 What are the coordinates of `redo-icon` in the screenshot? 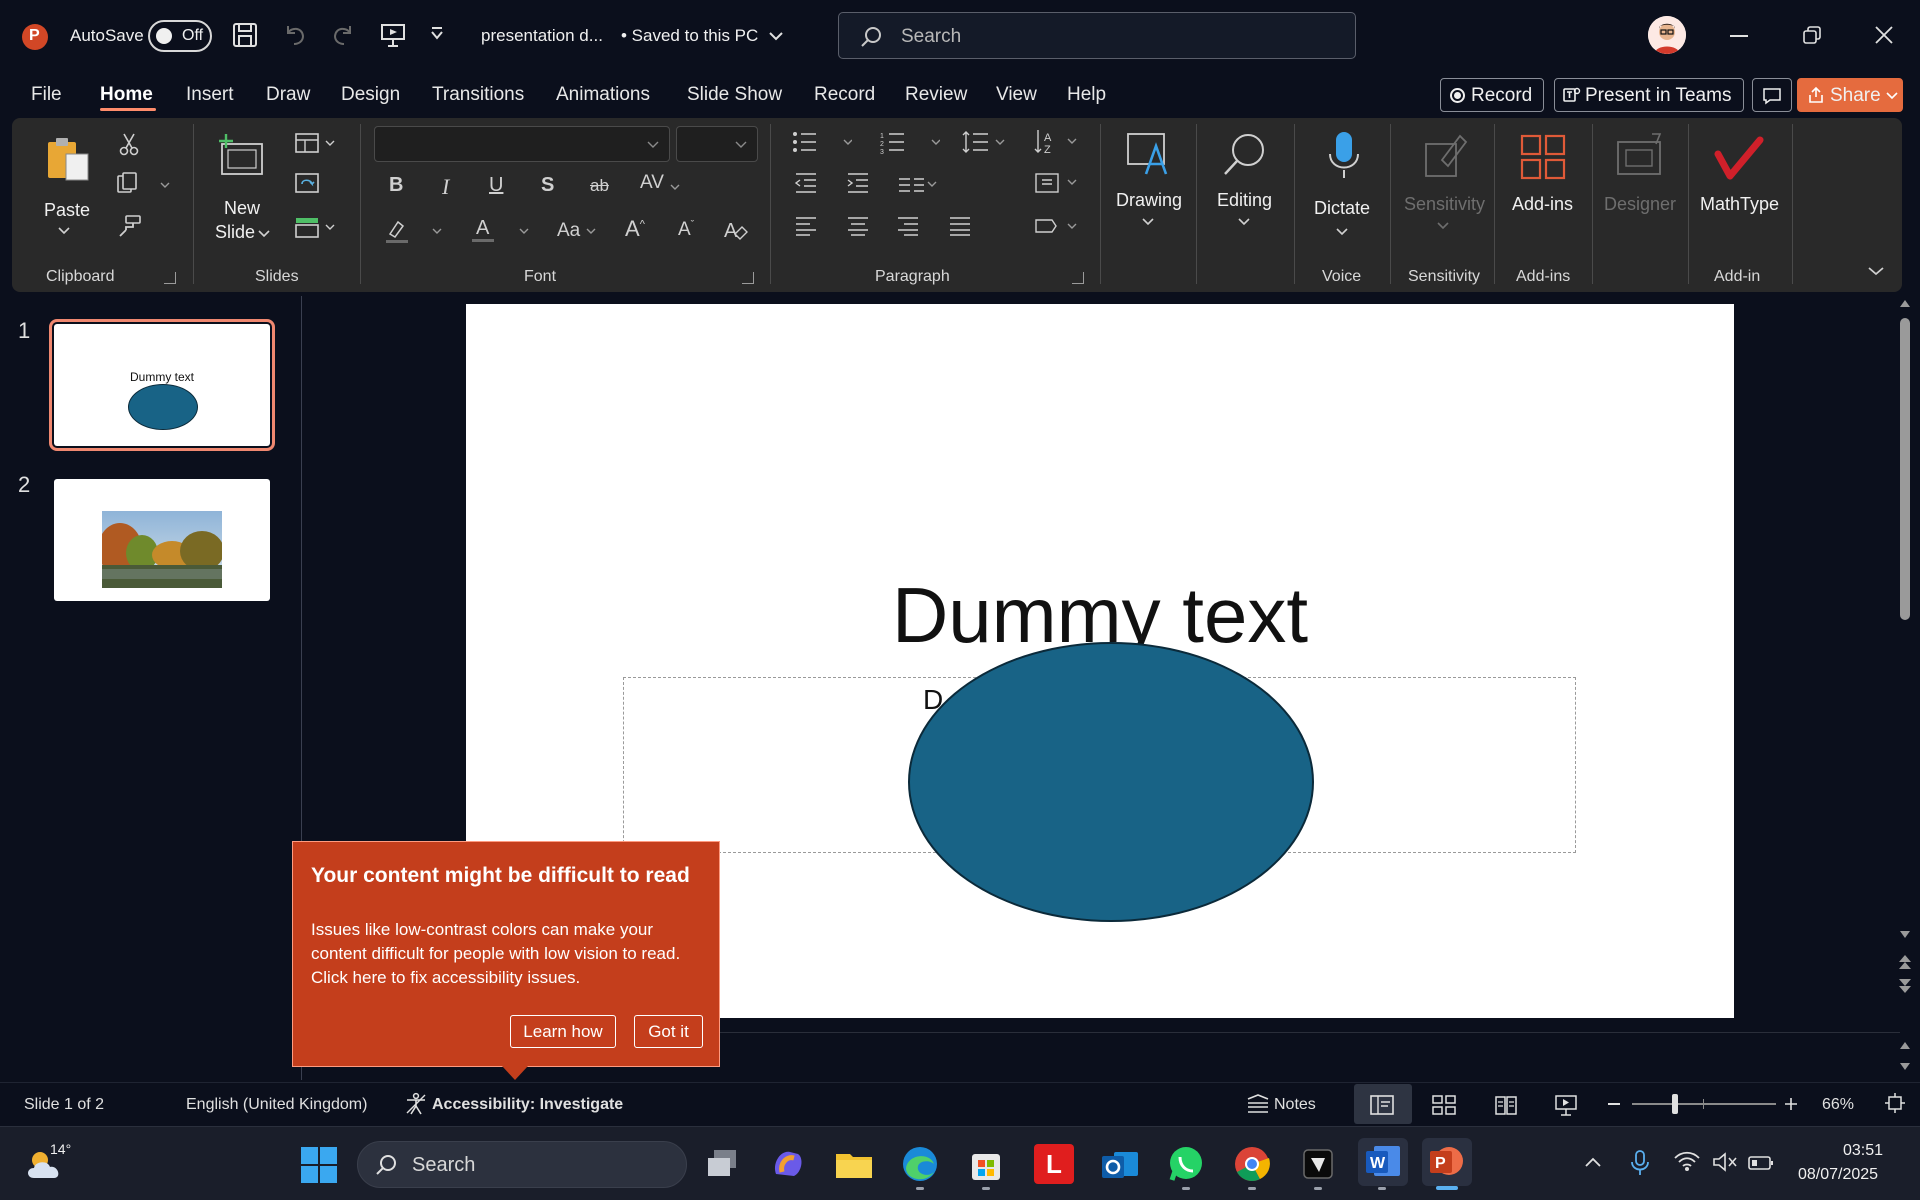 It's located at (343, 35).